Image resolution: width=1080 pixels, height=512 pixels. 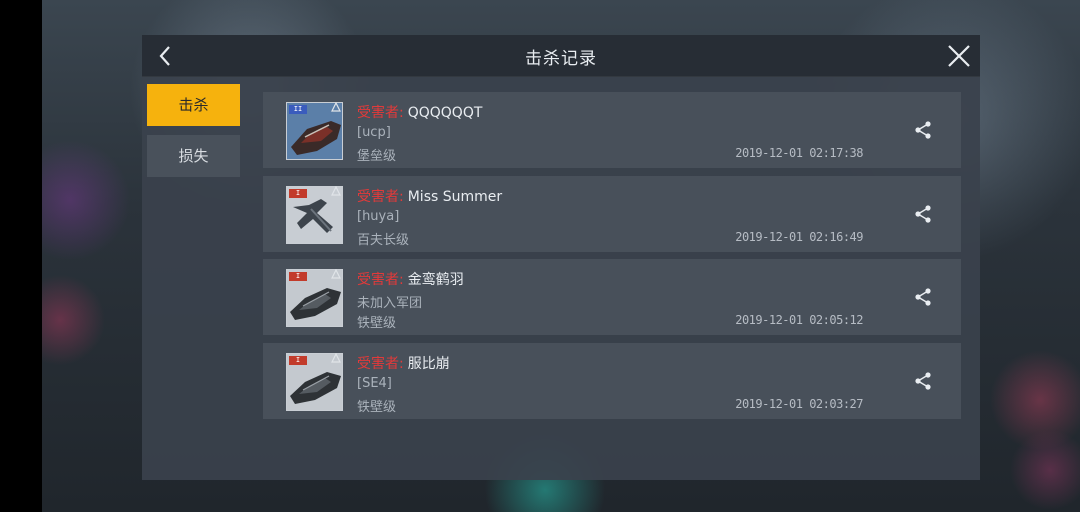 I want to click on victim-name: Miss Summer, so click(x=455, y=196).